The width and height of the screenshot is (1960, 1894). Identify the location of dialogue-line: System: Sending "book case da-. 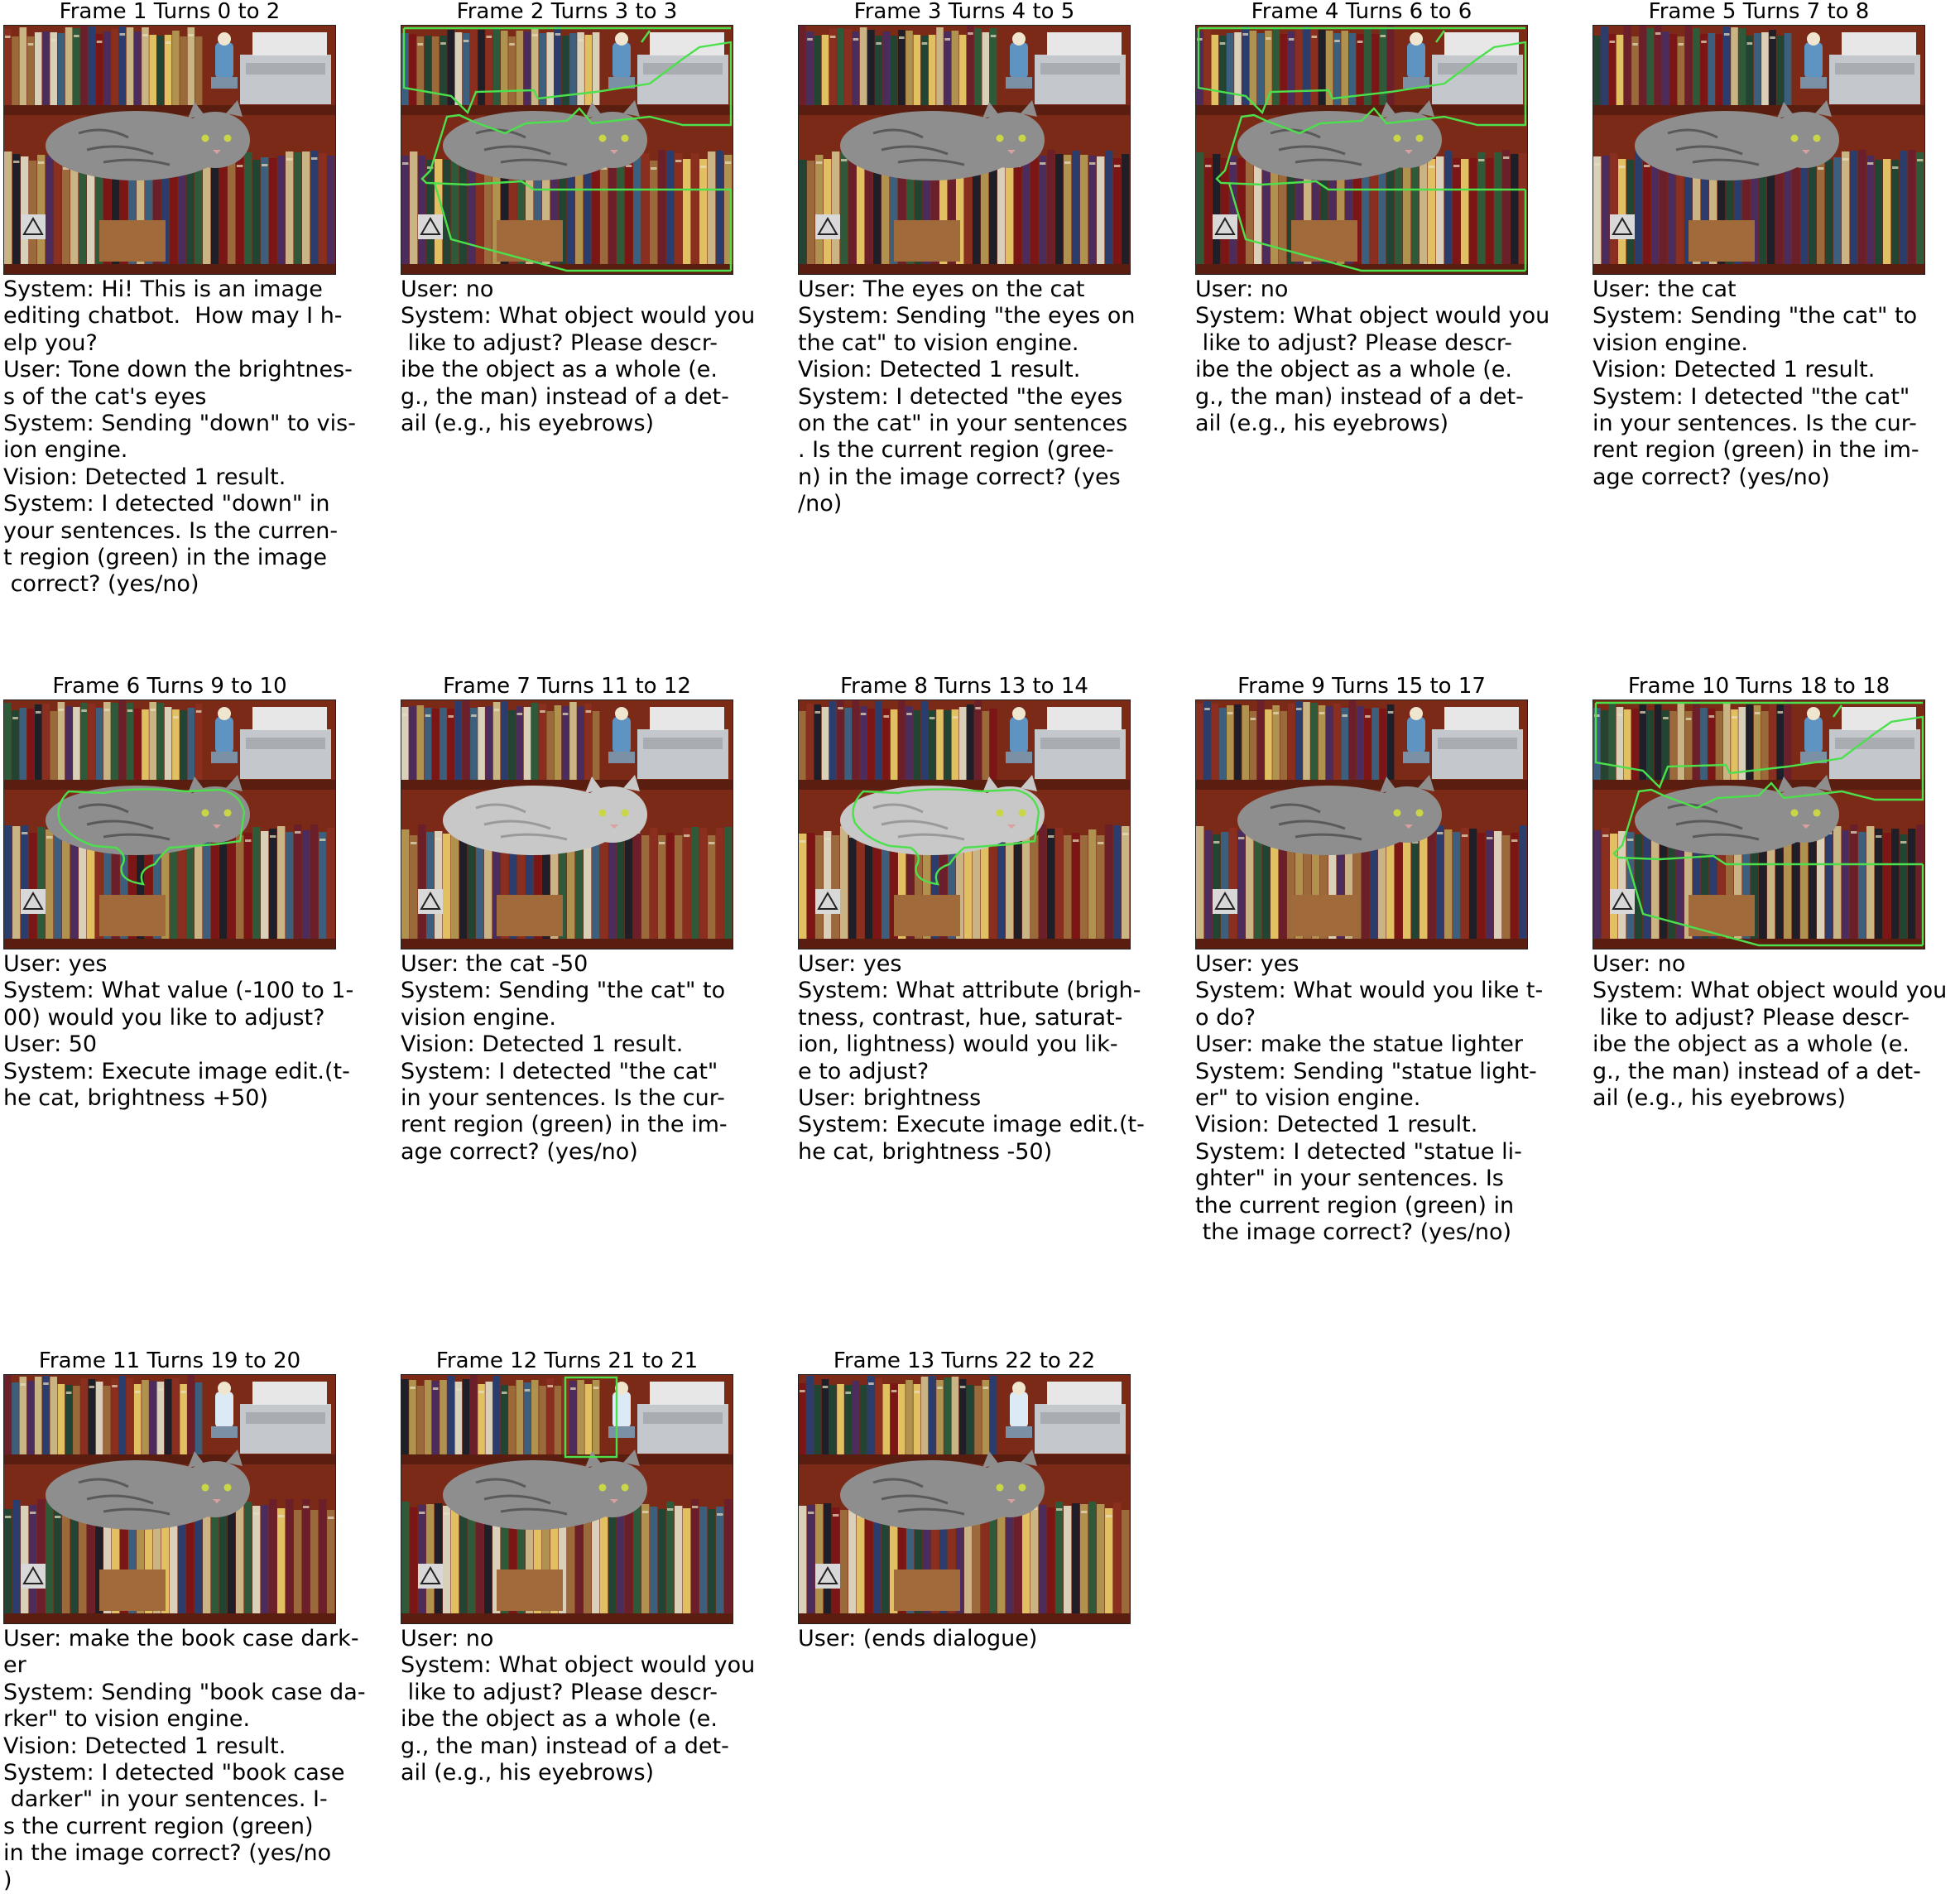
(185, 1692).